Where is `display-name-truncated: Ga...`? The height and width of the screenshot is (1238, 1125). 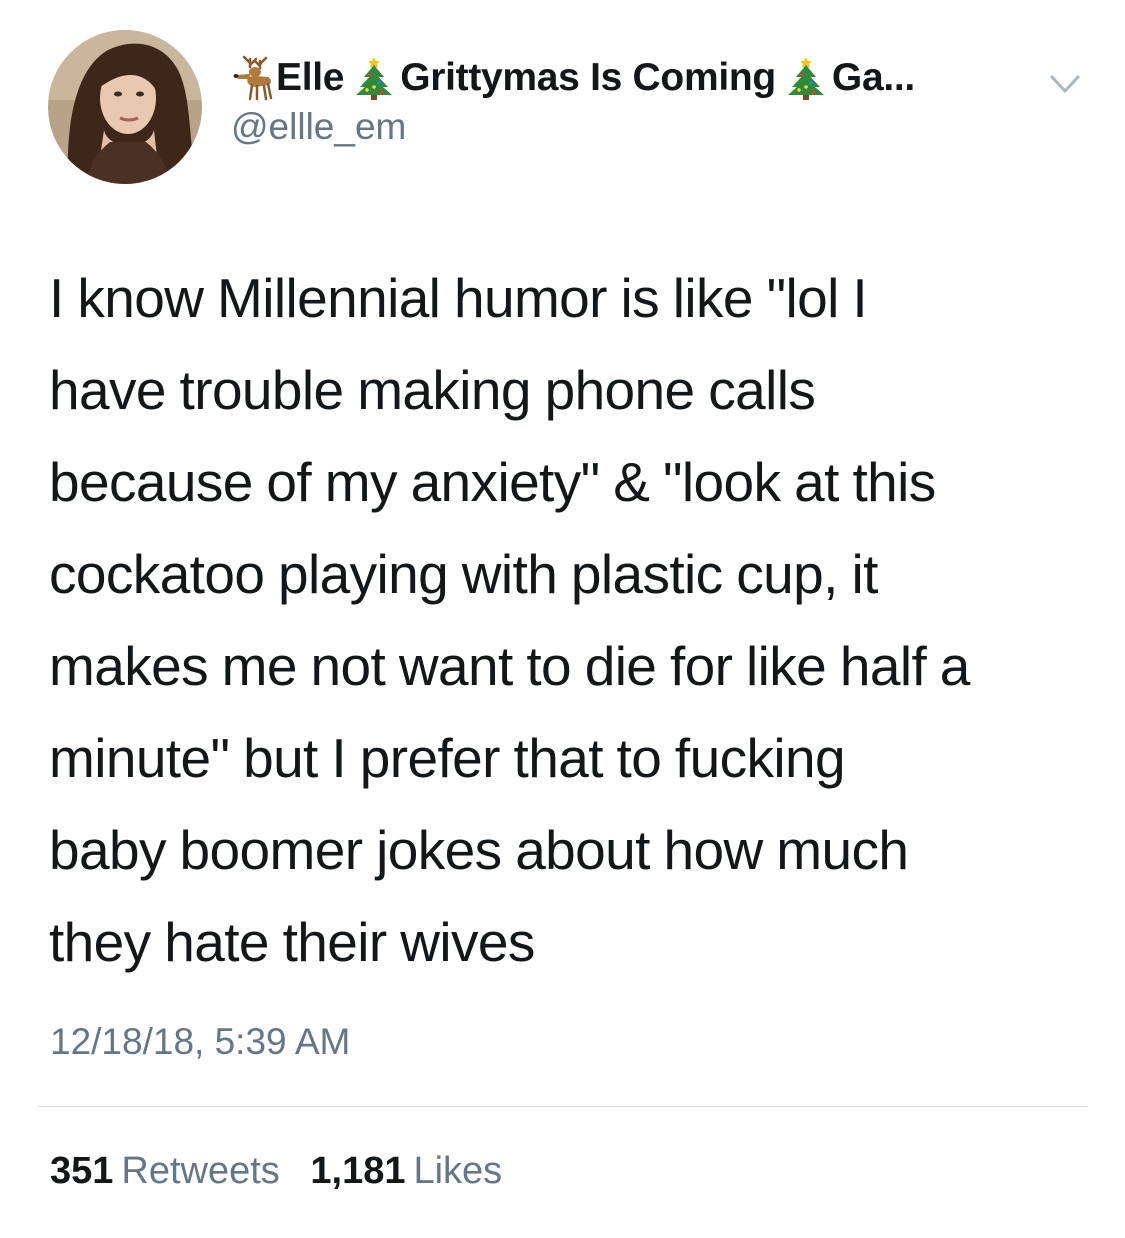 display-name-truncated: Ga... is located at coordinates (873, 77).